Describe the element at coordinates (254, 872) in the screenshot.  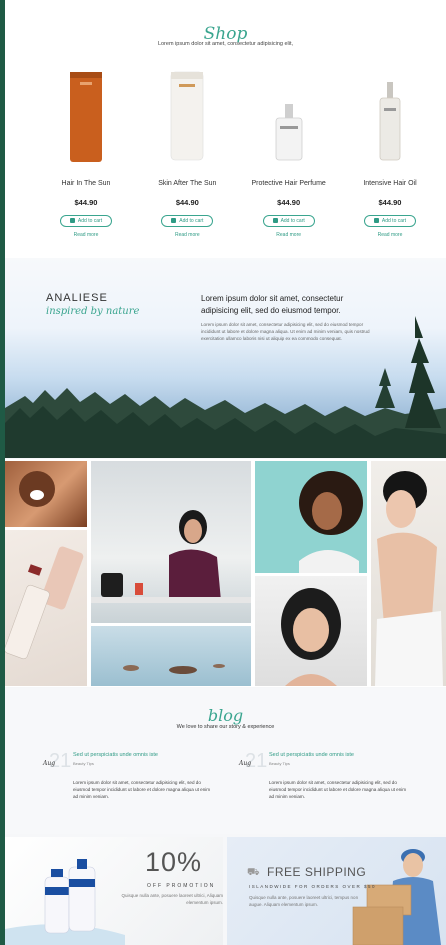
I see `shipping-truck-icon: ⛟` at that location.